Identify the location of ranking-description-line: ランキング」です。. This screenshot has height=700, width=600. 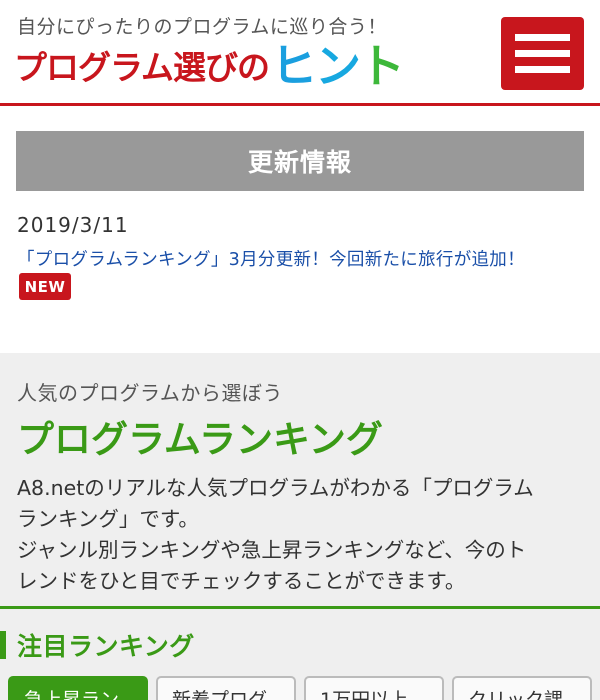
(108, 519).